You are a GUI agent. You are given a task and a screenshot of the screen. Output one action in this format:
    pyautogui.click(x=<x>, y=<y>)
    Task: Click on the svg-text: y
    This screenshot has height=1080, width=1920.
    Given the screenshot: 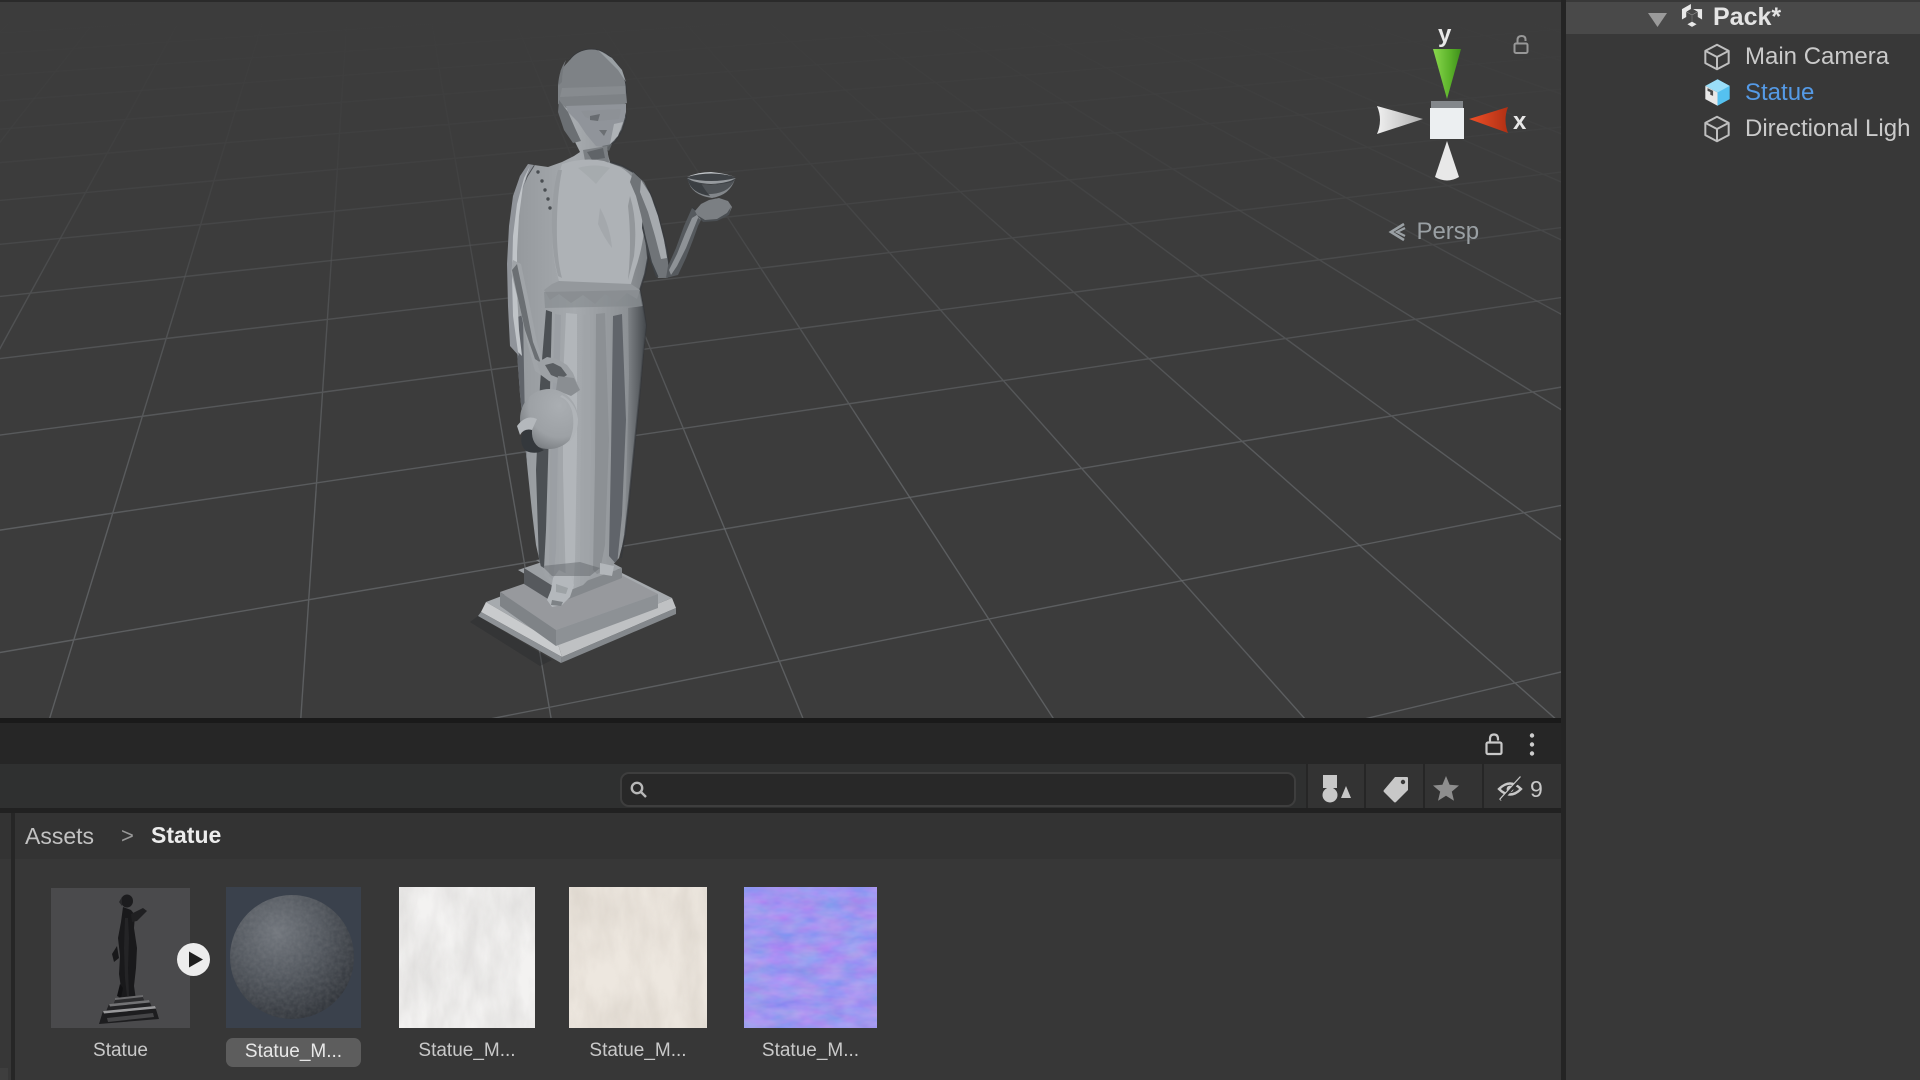 What is the action you would take?
    pyautogui.click(x=1445, y=34)
    